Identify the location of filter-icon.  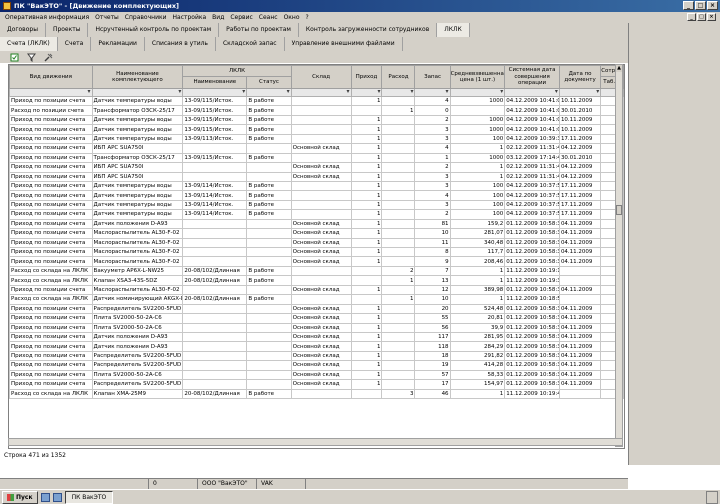
(31, 57).